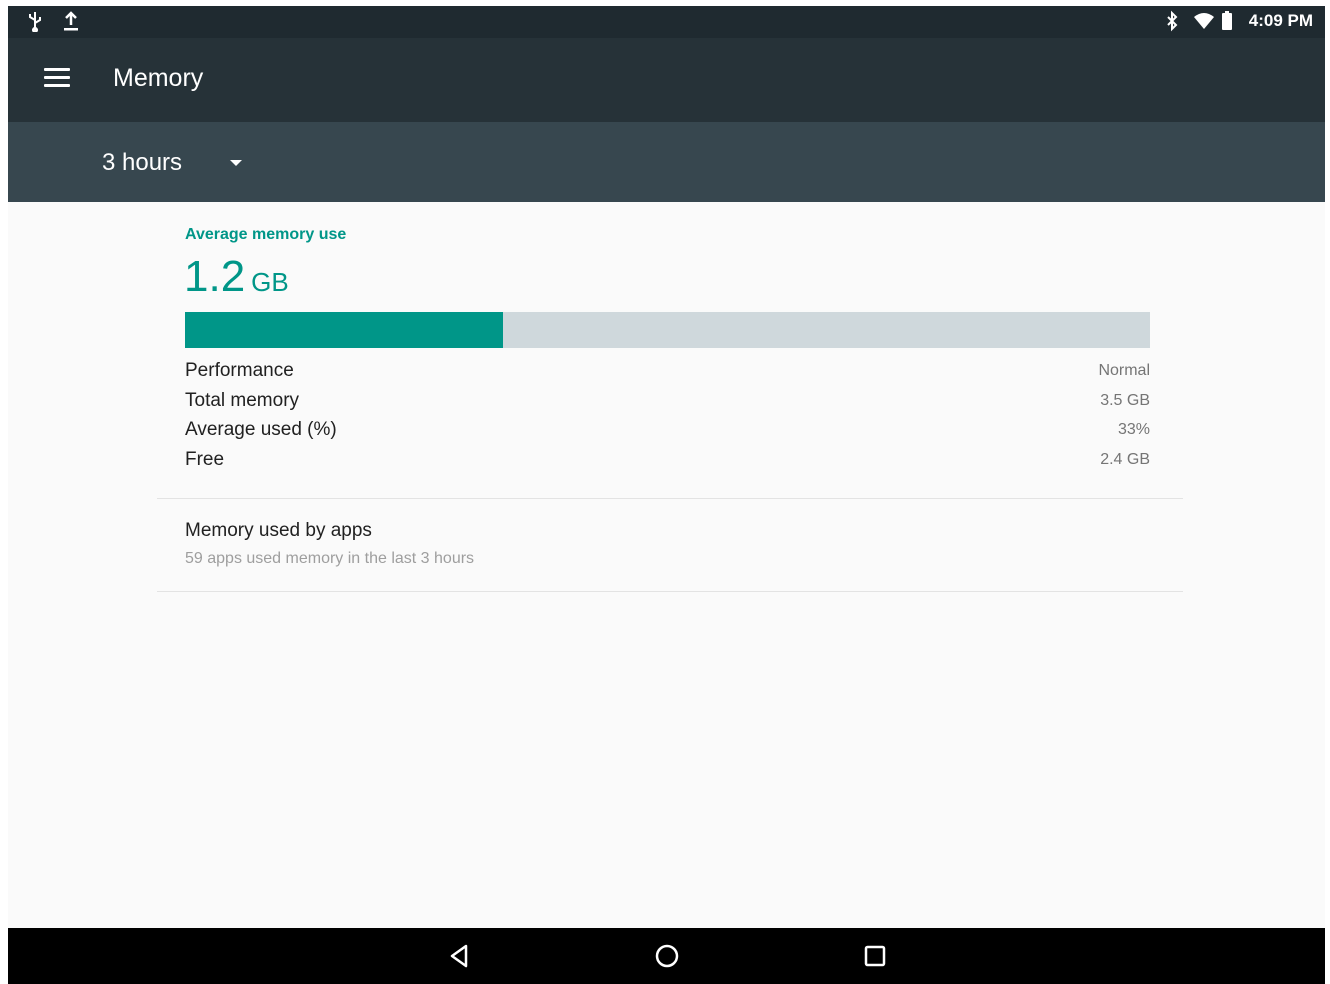 The width and height of the screenshot is (1330, 984). Describe the element at coordinates (1280, 20) in the screenshot. I see `clock: 4:09 PM` at that location.